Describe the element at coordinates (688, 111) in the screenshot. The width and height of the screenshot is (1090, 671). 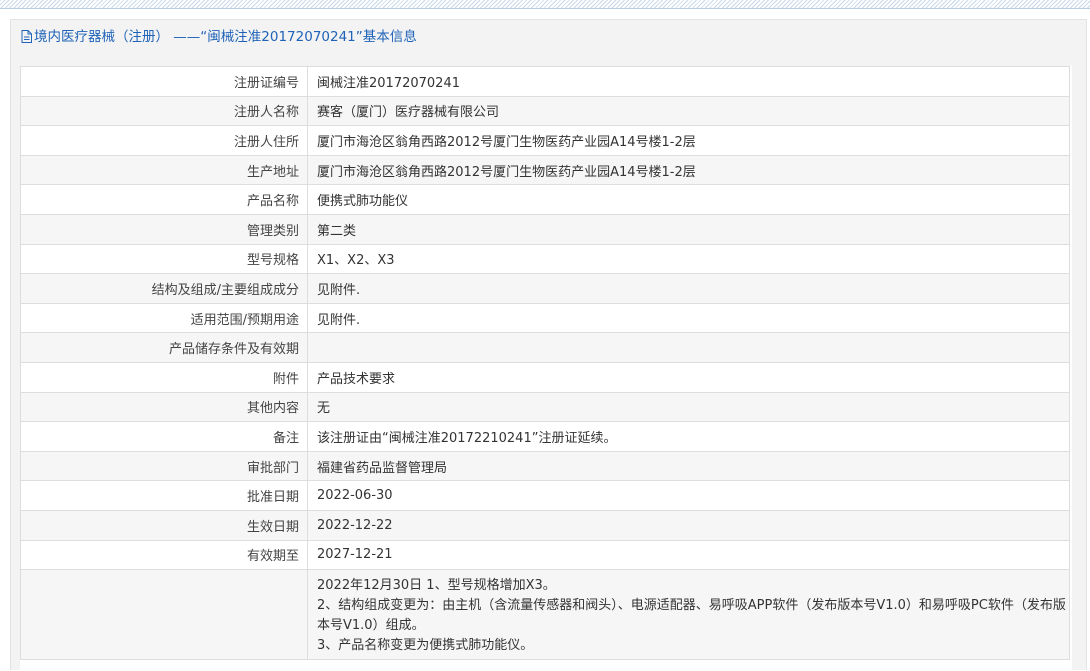
I see `row-value: 赛客（厦门）医疗器械有限公司` at that location.